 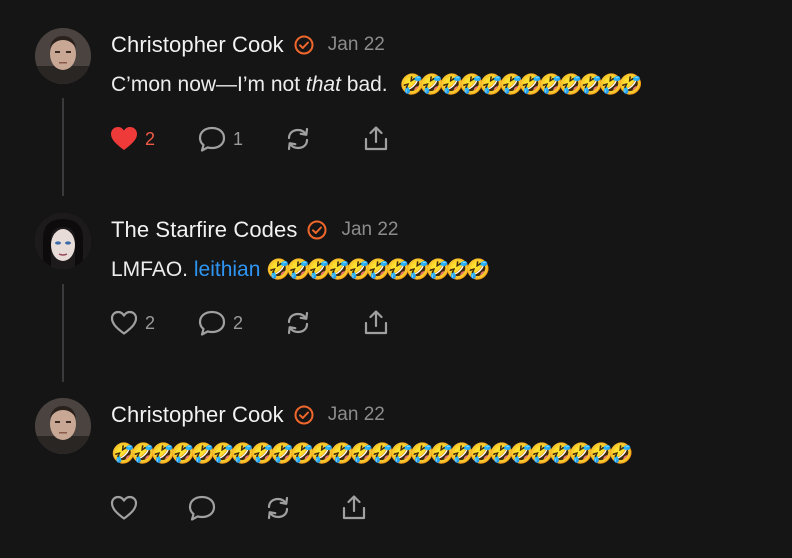 I want to click on post-text: 🤣🤣🤣🤣🤣🤣🤣🤣🤣🤣🤣🤣🤣🤣🤣🤣🤣🤣🤣🤣🤣🤣🤣🤣🤣🤣, so click(x=372, y=453).